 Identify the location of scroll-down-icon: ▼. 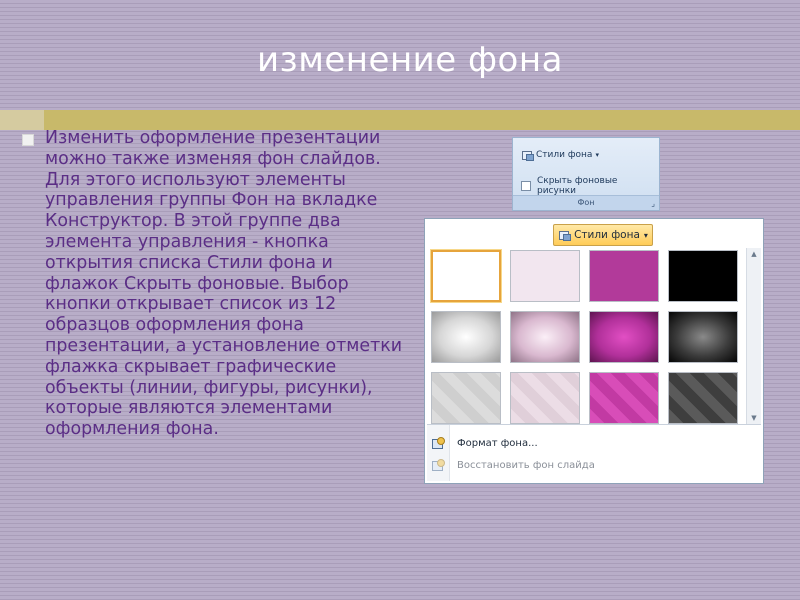
(754, 418).